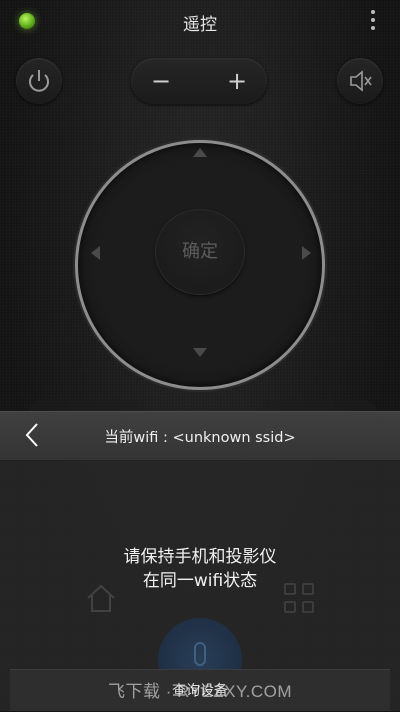 This screenshot has width=400, height=712. What do you see at coordinates (200, 654) in the screenshot?
I see `mic-icon` at bounding box center [200, 654].